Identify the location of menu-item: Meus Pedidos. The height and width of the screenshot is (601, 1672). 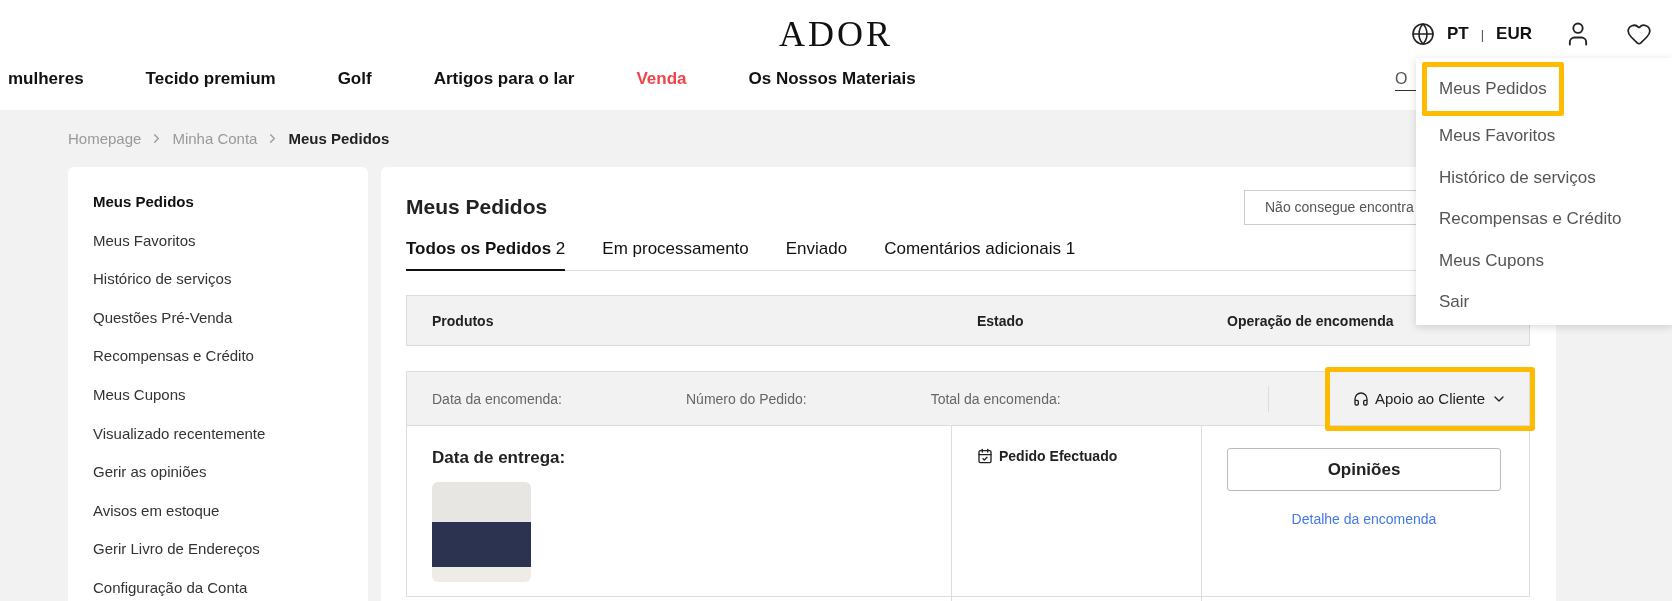
(1493, 89).